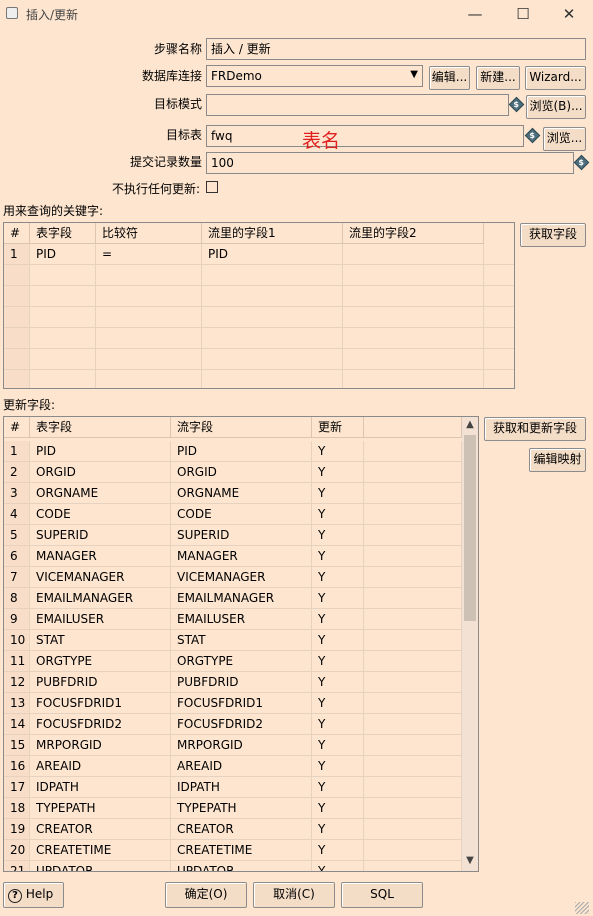 The width and height of the screenshot is (593, 916). What do you see at coordinates (17, 787) in the screenshot?
I see `table-cell: 17` at bounding box center [17, 787].